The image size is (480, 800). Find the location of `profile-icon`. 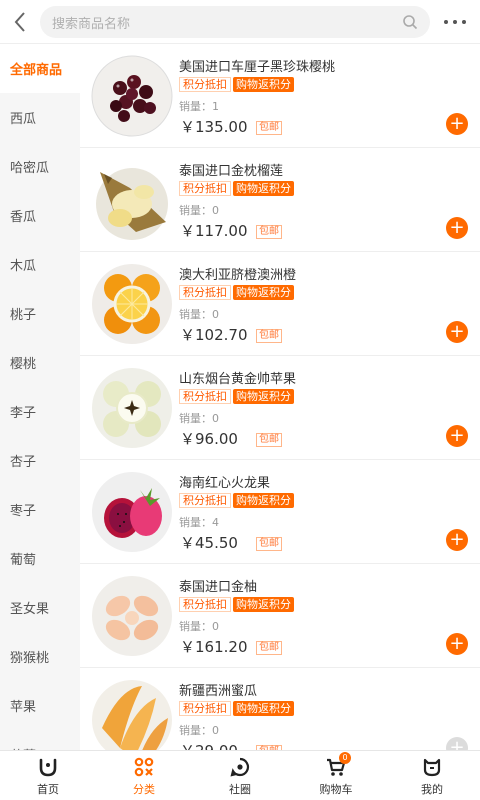

profile-icon is located at coordinates (432, 767).